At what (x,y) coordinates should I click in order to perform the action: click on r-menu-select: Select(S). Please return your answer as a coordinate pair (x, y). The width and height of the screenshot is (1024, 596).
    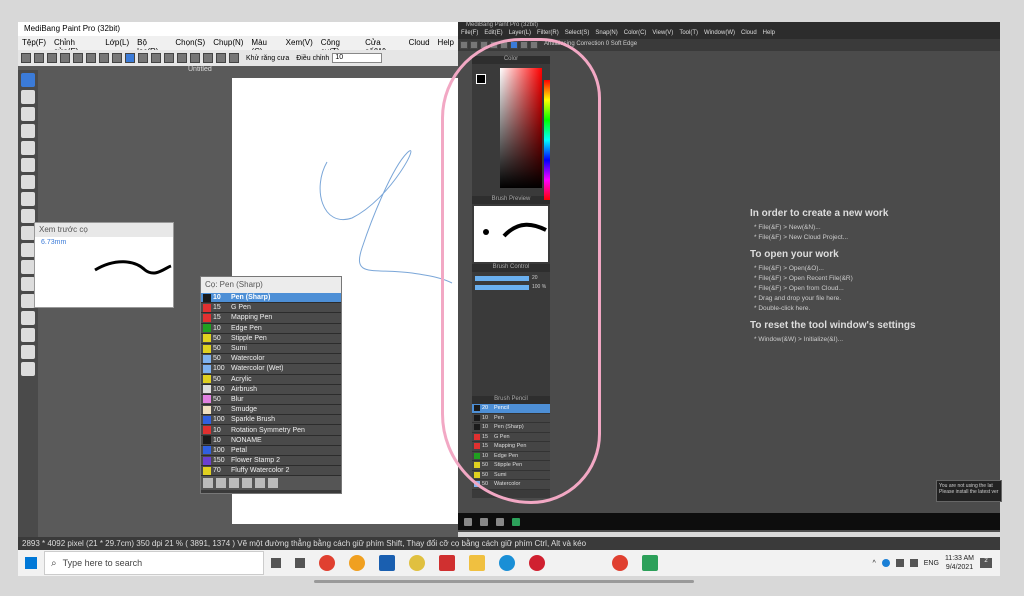
    Looking at the image, I should click on (577, 34).